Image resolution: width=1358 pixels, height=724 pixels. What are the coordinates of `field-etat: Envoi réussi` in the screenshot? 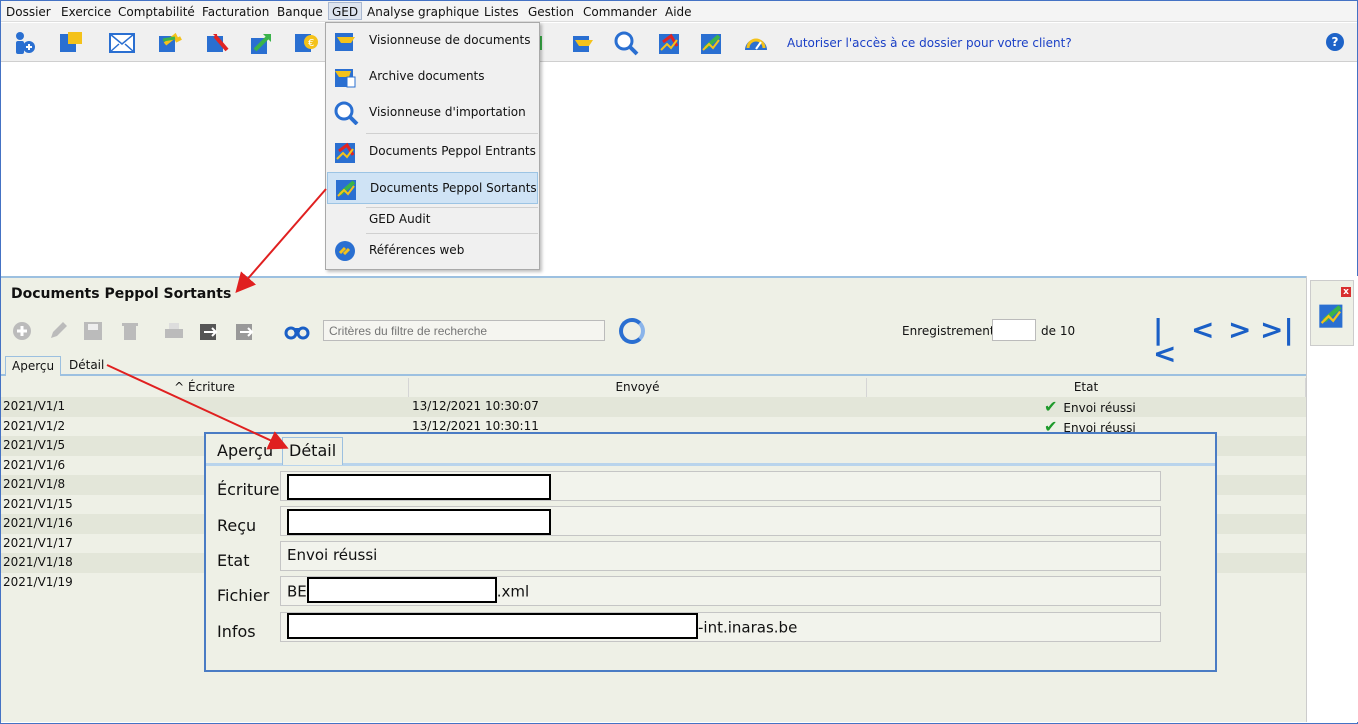 It's located at (720, 556).